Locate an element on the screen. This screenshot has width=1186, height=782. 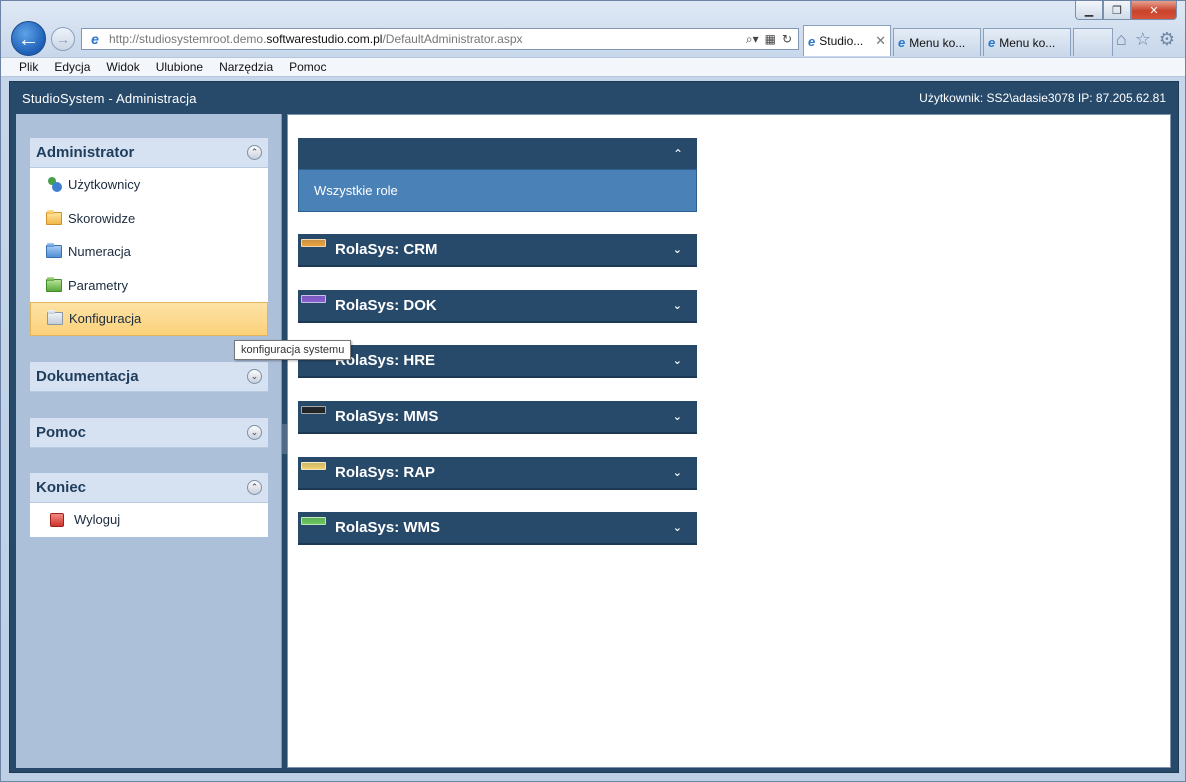
folder-yellow-icon is located at coordinates (54, 217).